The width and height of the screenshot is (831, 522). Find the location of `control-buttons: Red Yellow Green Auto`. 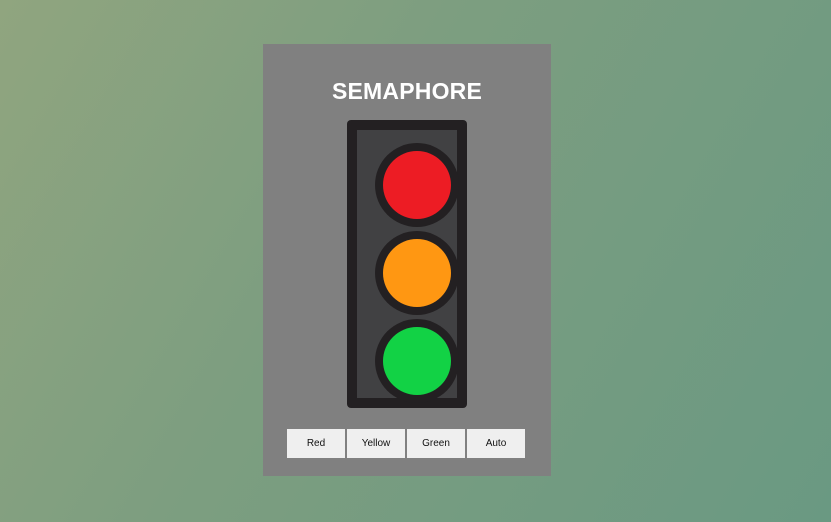

control-buttons: Red Yellow Green Auto is located at coordinates (407, 443).